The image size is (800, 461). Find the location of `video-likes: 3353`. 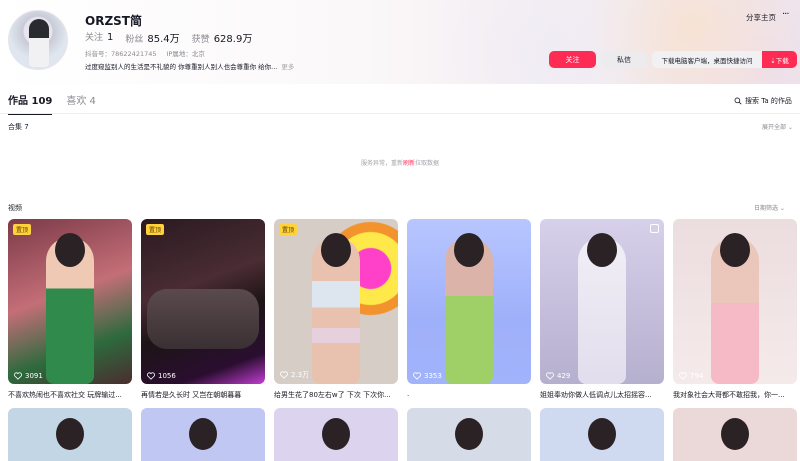

video-likes: 3353 is located at coordinates (427, 376).